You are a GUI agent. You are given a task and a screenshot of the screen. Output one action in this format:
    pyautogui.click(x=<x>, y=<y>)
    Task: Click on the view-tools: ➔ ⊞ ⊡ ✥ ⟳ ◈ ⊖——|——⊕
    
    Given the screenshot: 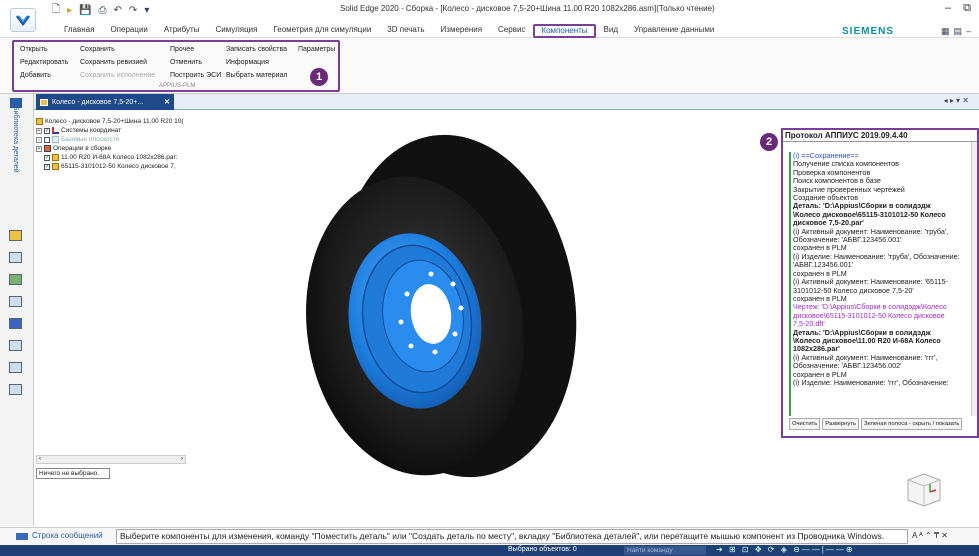 What is the action you would take?
    pyautogui.click(x=785, y=549)
    